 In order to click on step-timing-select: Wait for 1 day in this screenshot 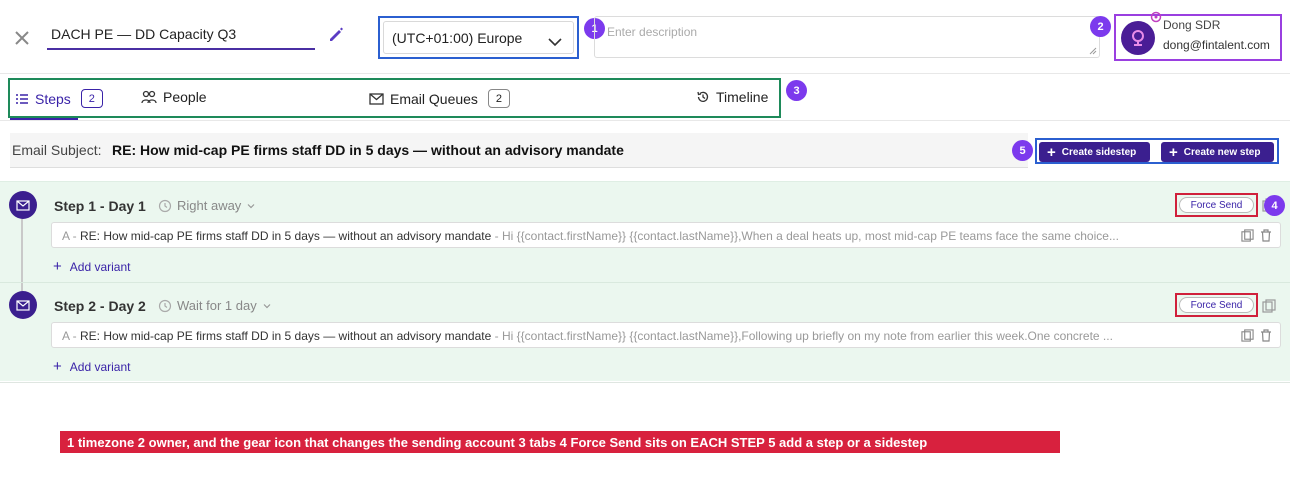, I will do `click(215, 305)`.